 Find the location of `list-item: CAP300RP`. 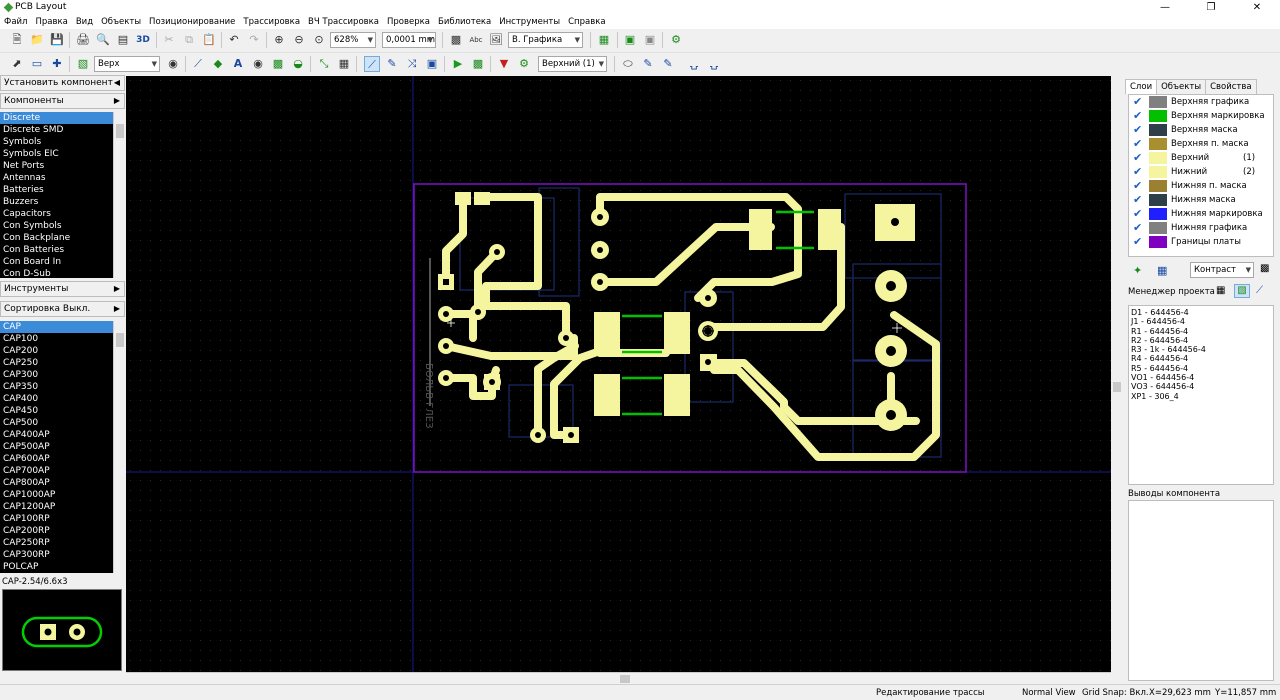

list-item: CAP300RP is located at coordinates (56, 555).